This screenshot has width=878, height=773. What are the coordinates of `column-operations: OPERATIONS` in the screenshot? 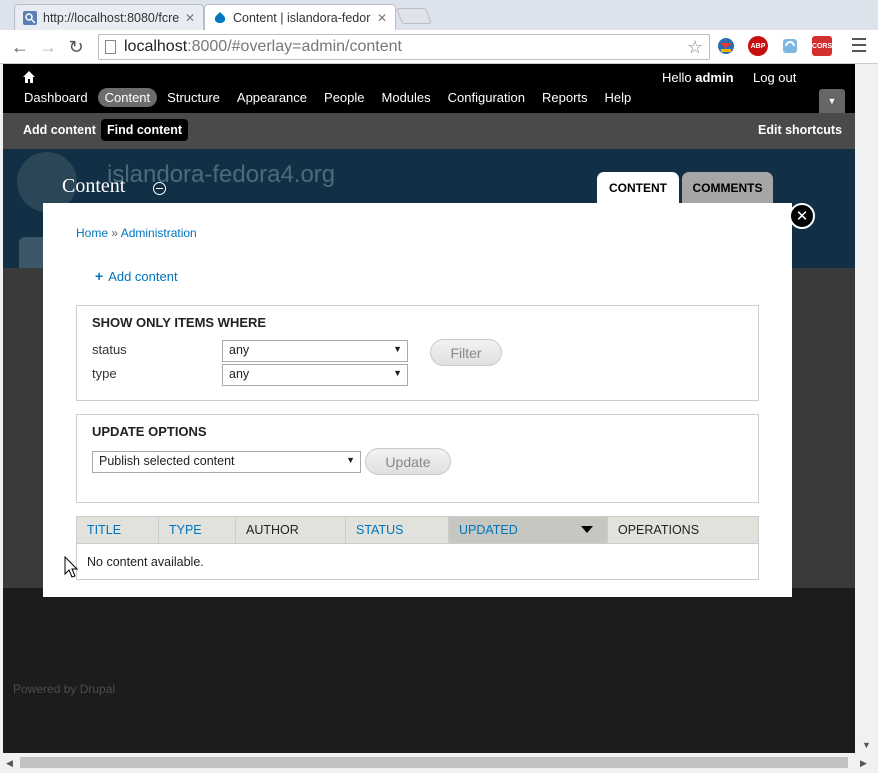 It's located at (659, 530).